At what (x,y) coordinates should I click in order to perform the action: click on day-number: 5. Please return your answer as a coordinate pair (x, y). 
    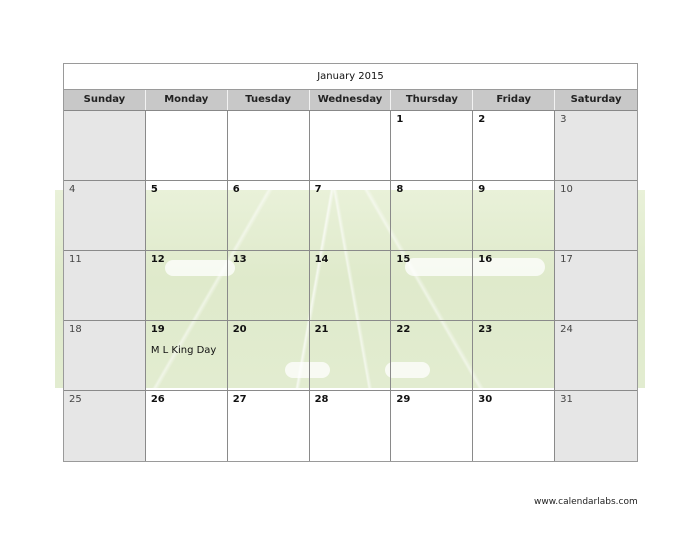
    Looking at the image, I should click on (154, 189).